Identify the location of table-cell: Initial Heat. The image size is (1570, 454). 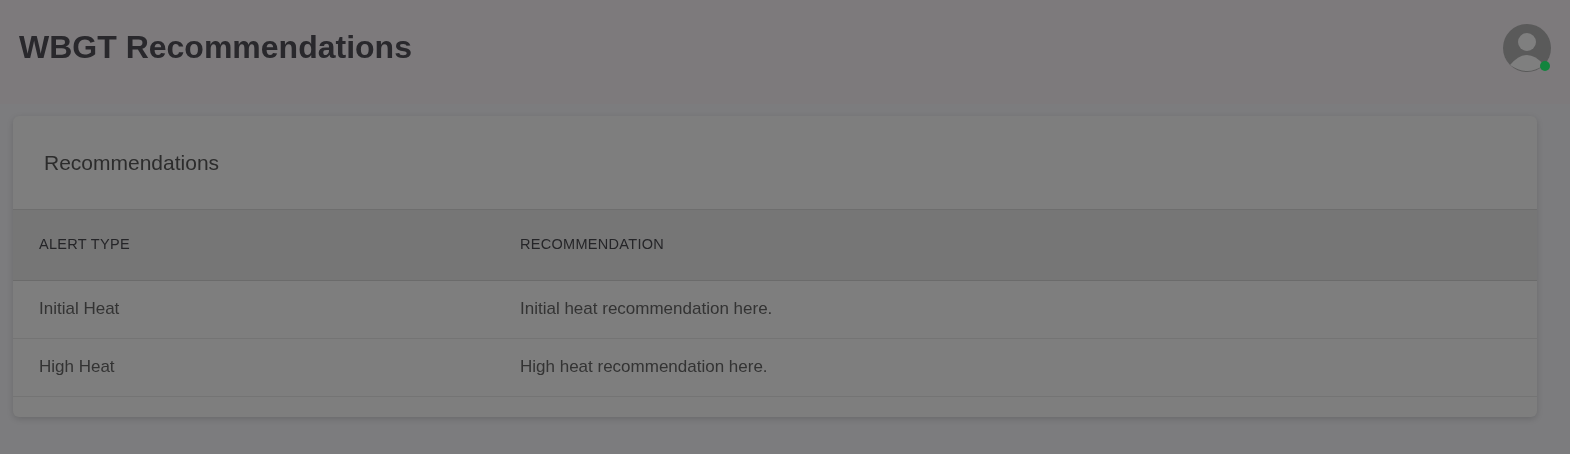
(266, 309).